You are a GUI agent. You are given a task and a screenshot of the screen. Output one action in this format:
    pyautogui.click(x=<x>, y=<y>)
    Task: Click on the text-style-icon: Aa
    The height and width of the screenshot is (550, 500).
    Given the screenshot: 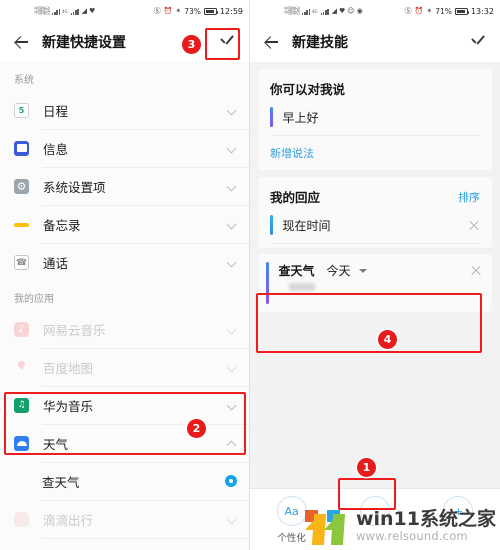 What is the action you would take?
    pyautogui.click(x=291, y=511)
    